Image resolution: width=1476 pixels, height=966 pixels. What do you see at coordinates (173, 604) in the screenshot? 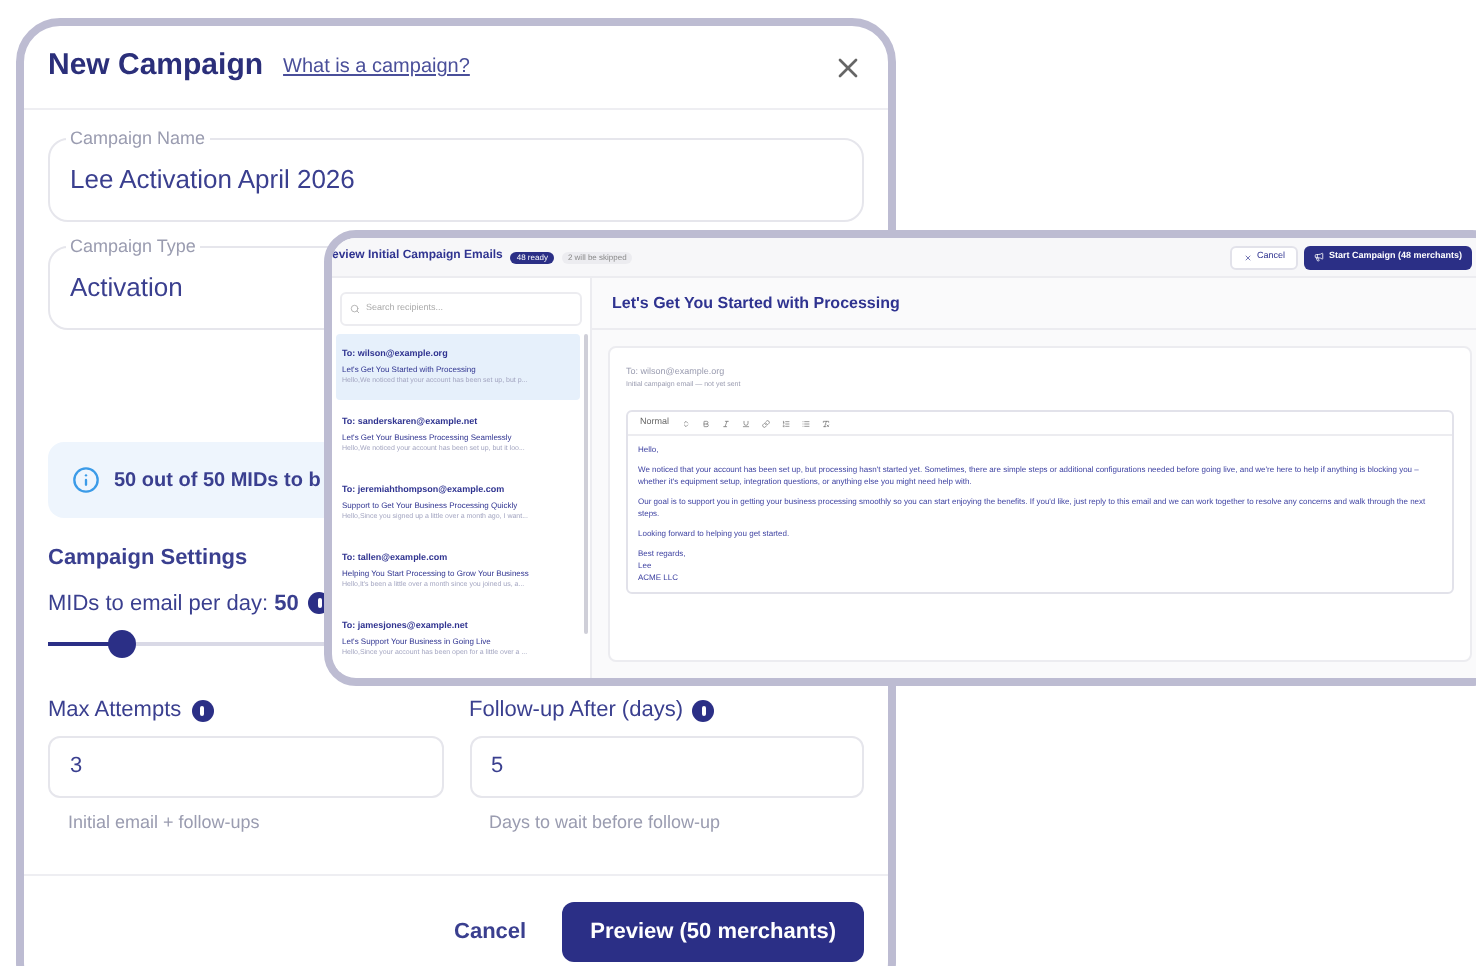
I see `per-day-label: MIDs to email per day: 50` at bounding box center [173, 604].